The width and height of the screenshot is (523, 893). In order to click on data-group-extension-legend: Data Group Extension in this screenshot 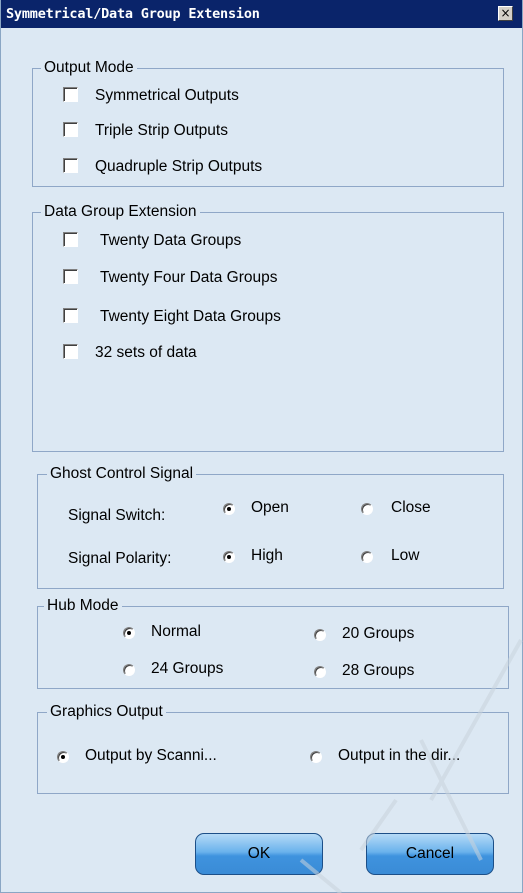, I will do `click(120, 212)`.